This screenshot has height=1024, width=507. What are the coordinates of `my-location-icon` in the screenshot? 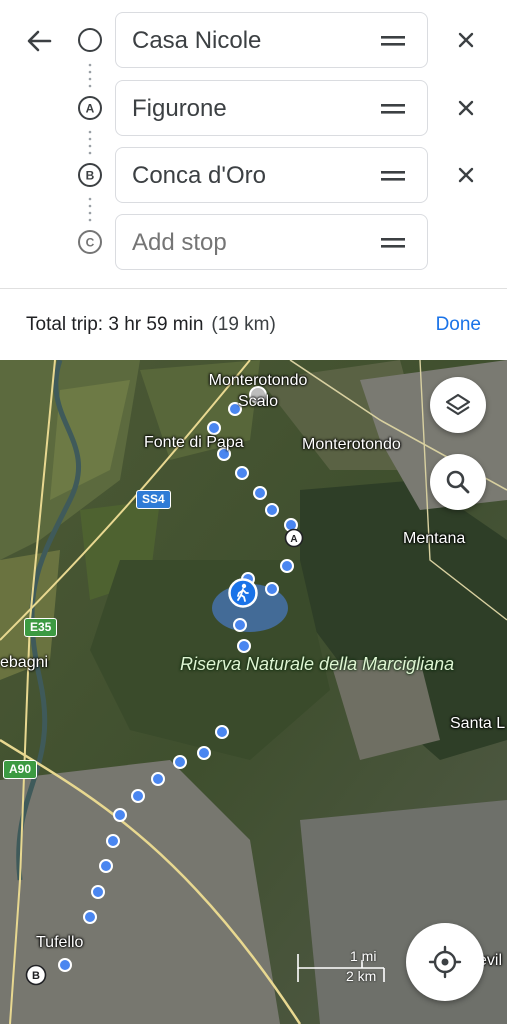 It's located at (445, 962).